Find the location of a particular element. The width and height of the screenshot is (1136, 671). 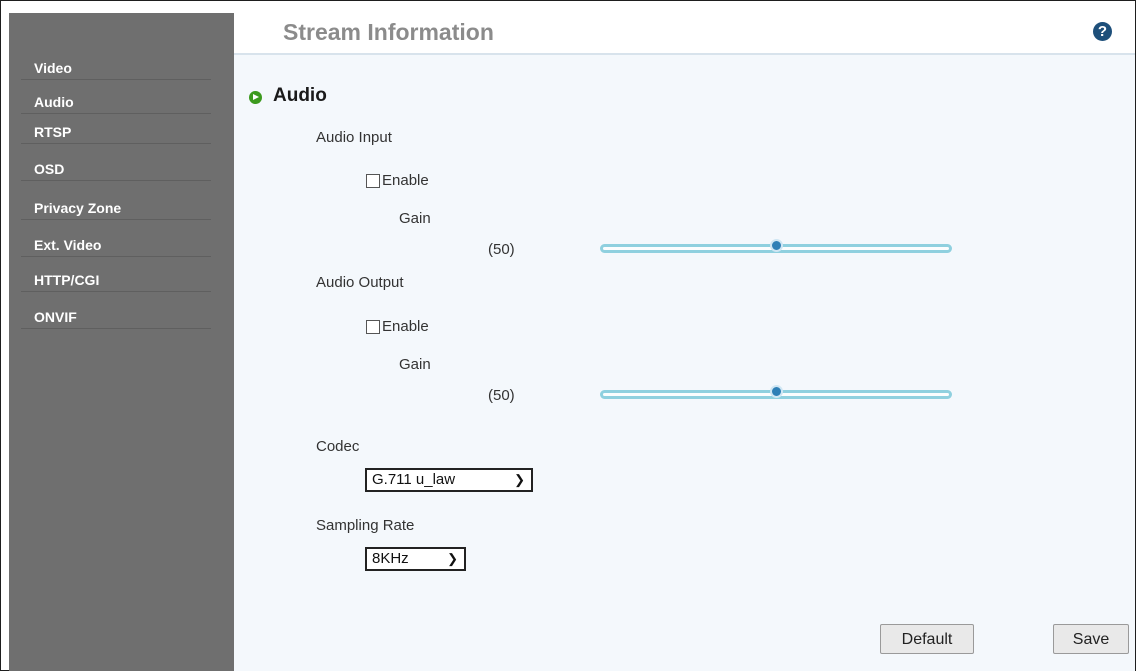

audio-output-gain-label: Gain is located at coordinates (415, 364).